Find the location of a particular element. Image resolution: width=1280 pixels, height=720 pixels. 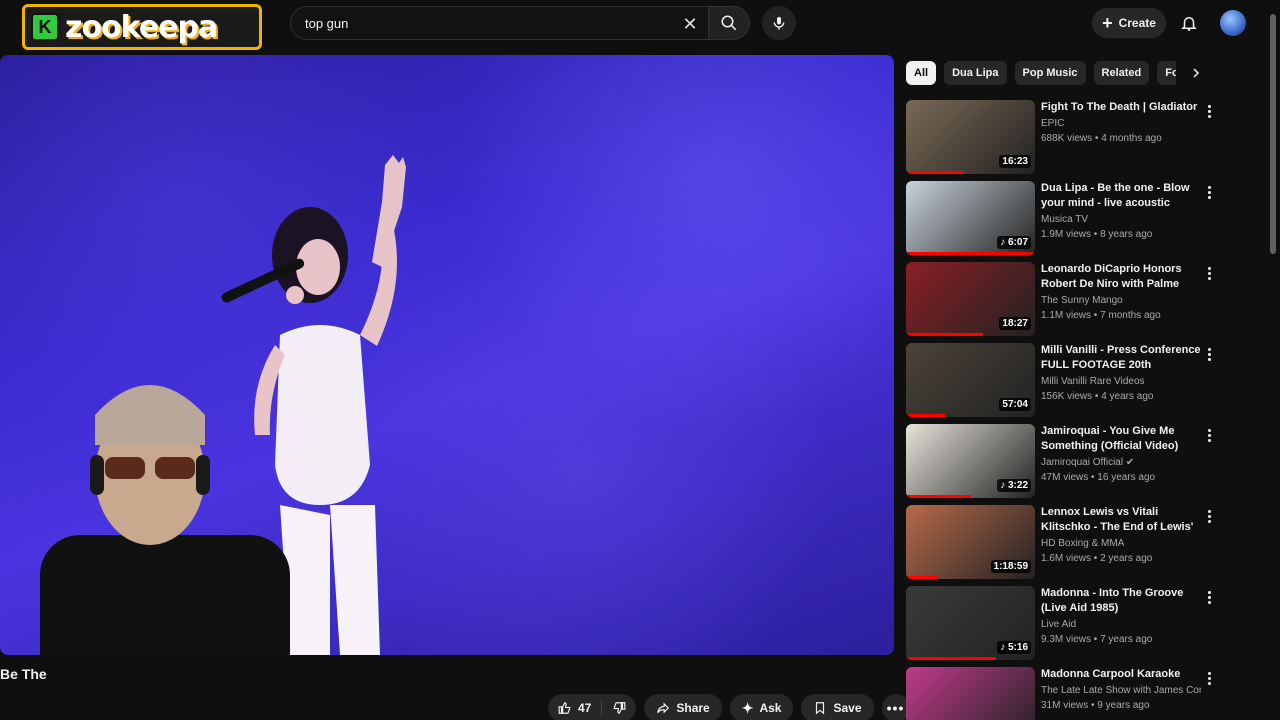

channel-name: Milli Vanilli Rare Videos is located at coordinates (1121, 381).